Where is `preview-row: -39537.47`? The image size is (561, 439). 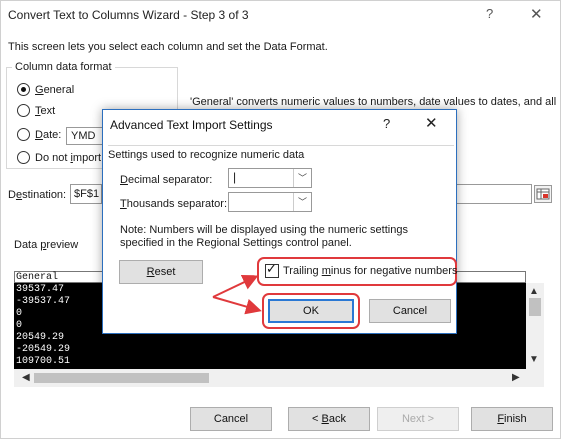 preview-row: -39537.47 is located at coordinates (43, 301).